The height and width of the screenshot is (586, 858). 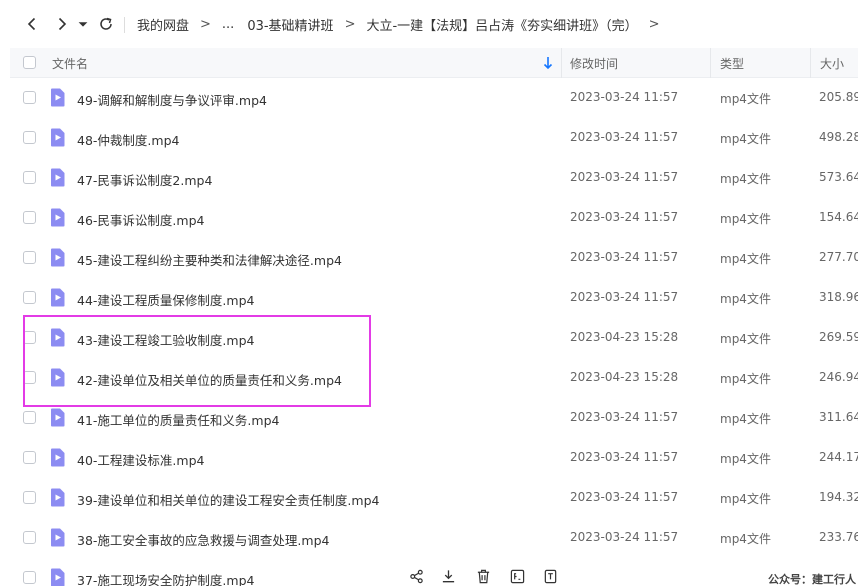 I want to click on column-header-type: 类型, so click(x=732, y=63).